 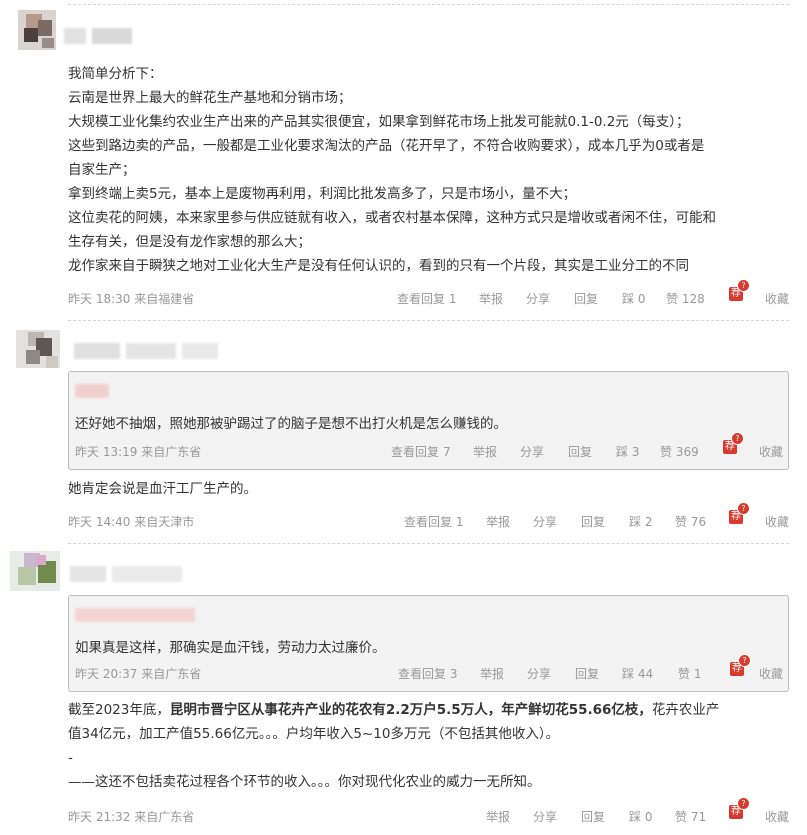 I want to click on comment-line: ——这还不包括卖花过程各个环节的收入。。。你对现代化农业的威力一无所知。, so click(x=304, y=782).